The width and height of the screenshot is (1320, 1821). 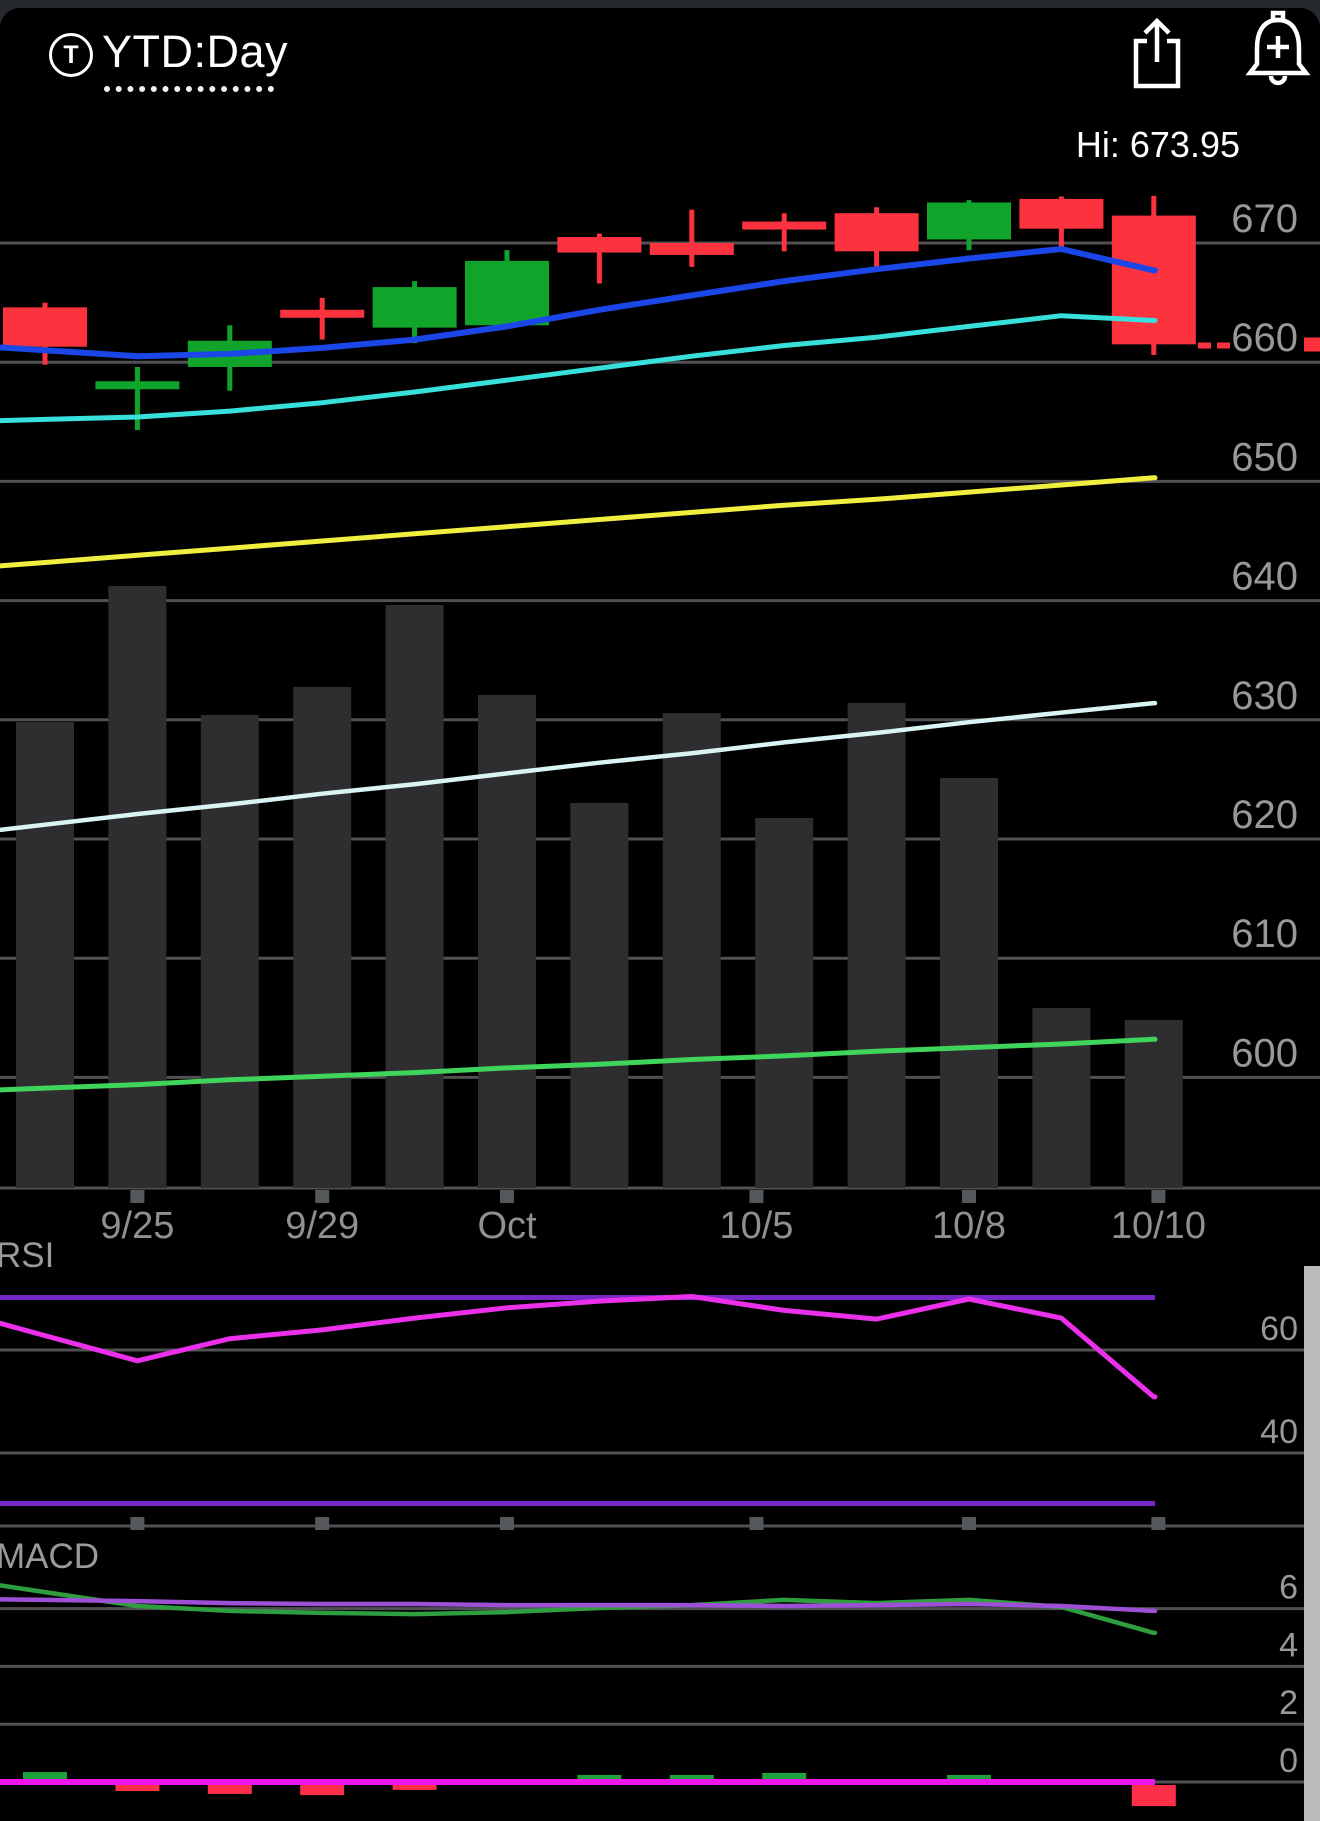 I want to click on ma-yellow, so click(x=579, y=522).